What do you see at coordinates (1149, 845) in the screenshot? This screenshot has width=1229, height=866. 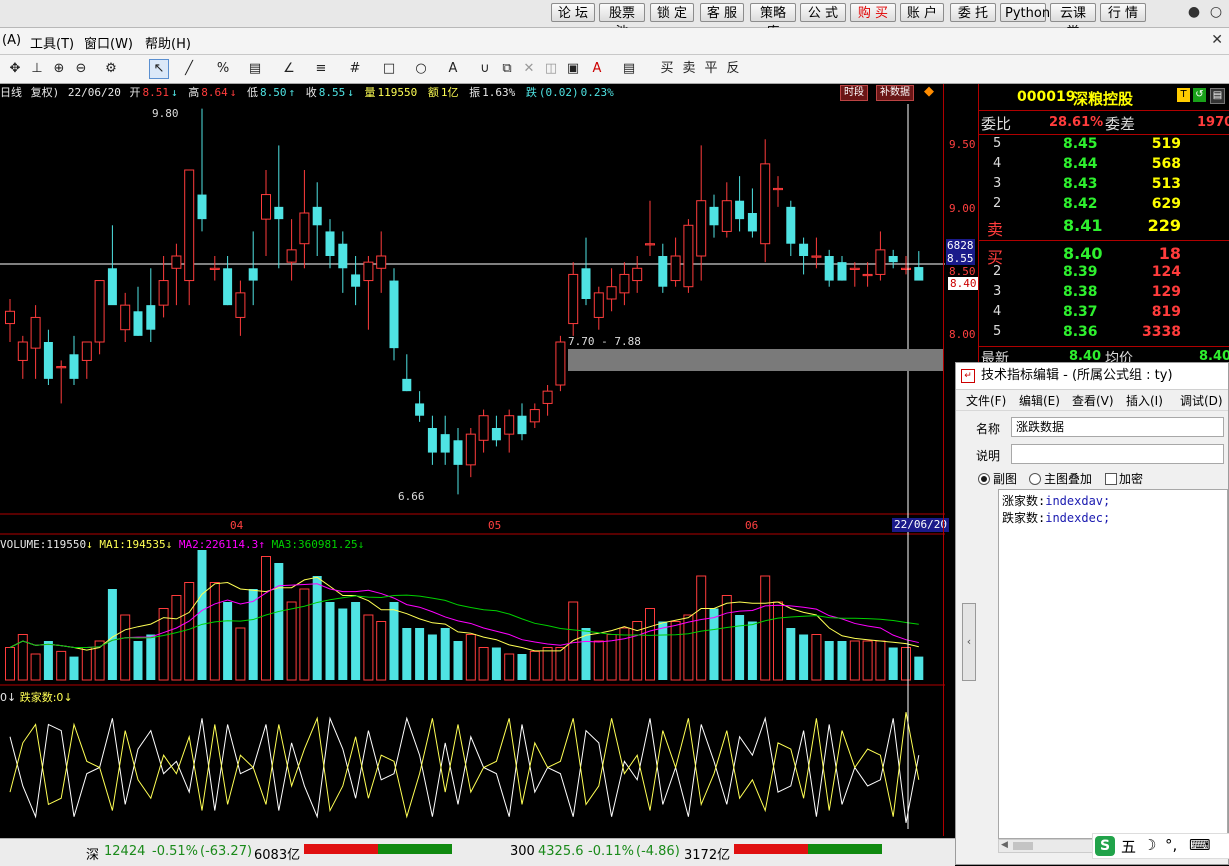 I see `ime-moon-icon: ☽` at bounding box center [1149, 845].